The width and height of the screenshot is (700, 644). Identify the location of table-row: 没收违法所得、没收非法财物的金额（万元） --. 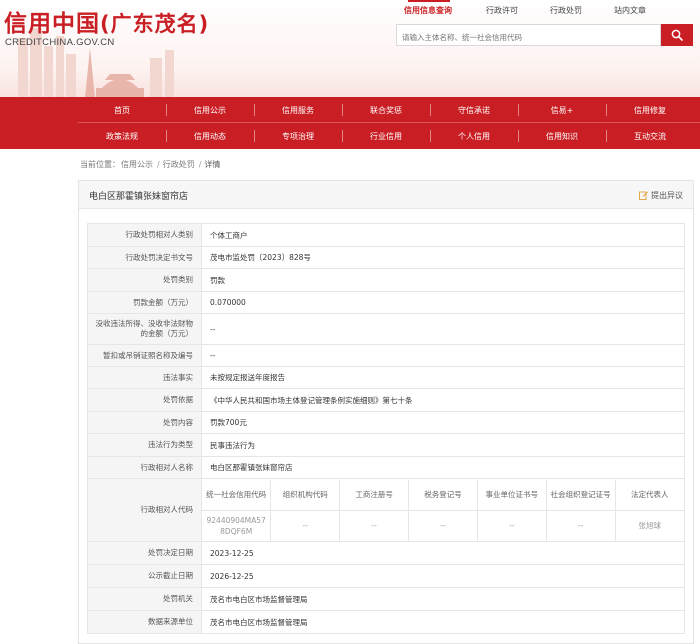
(386, 329).